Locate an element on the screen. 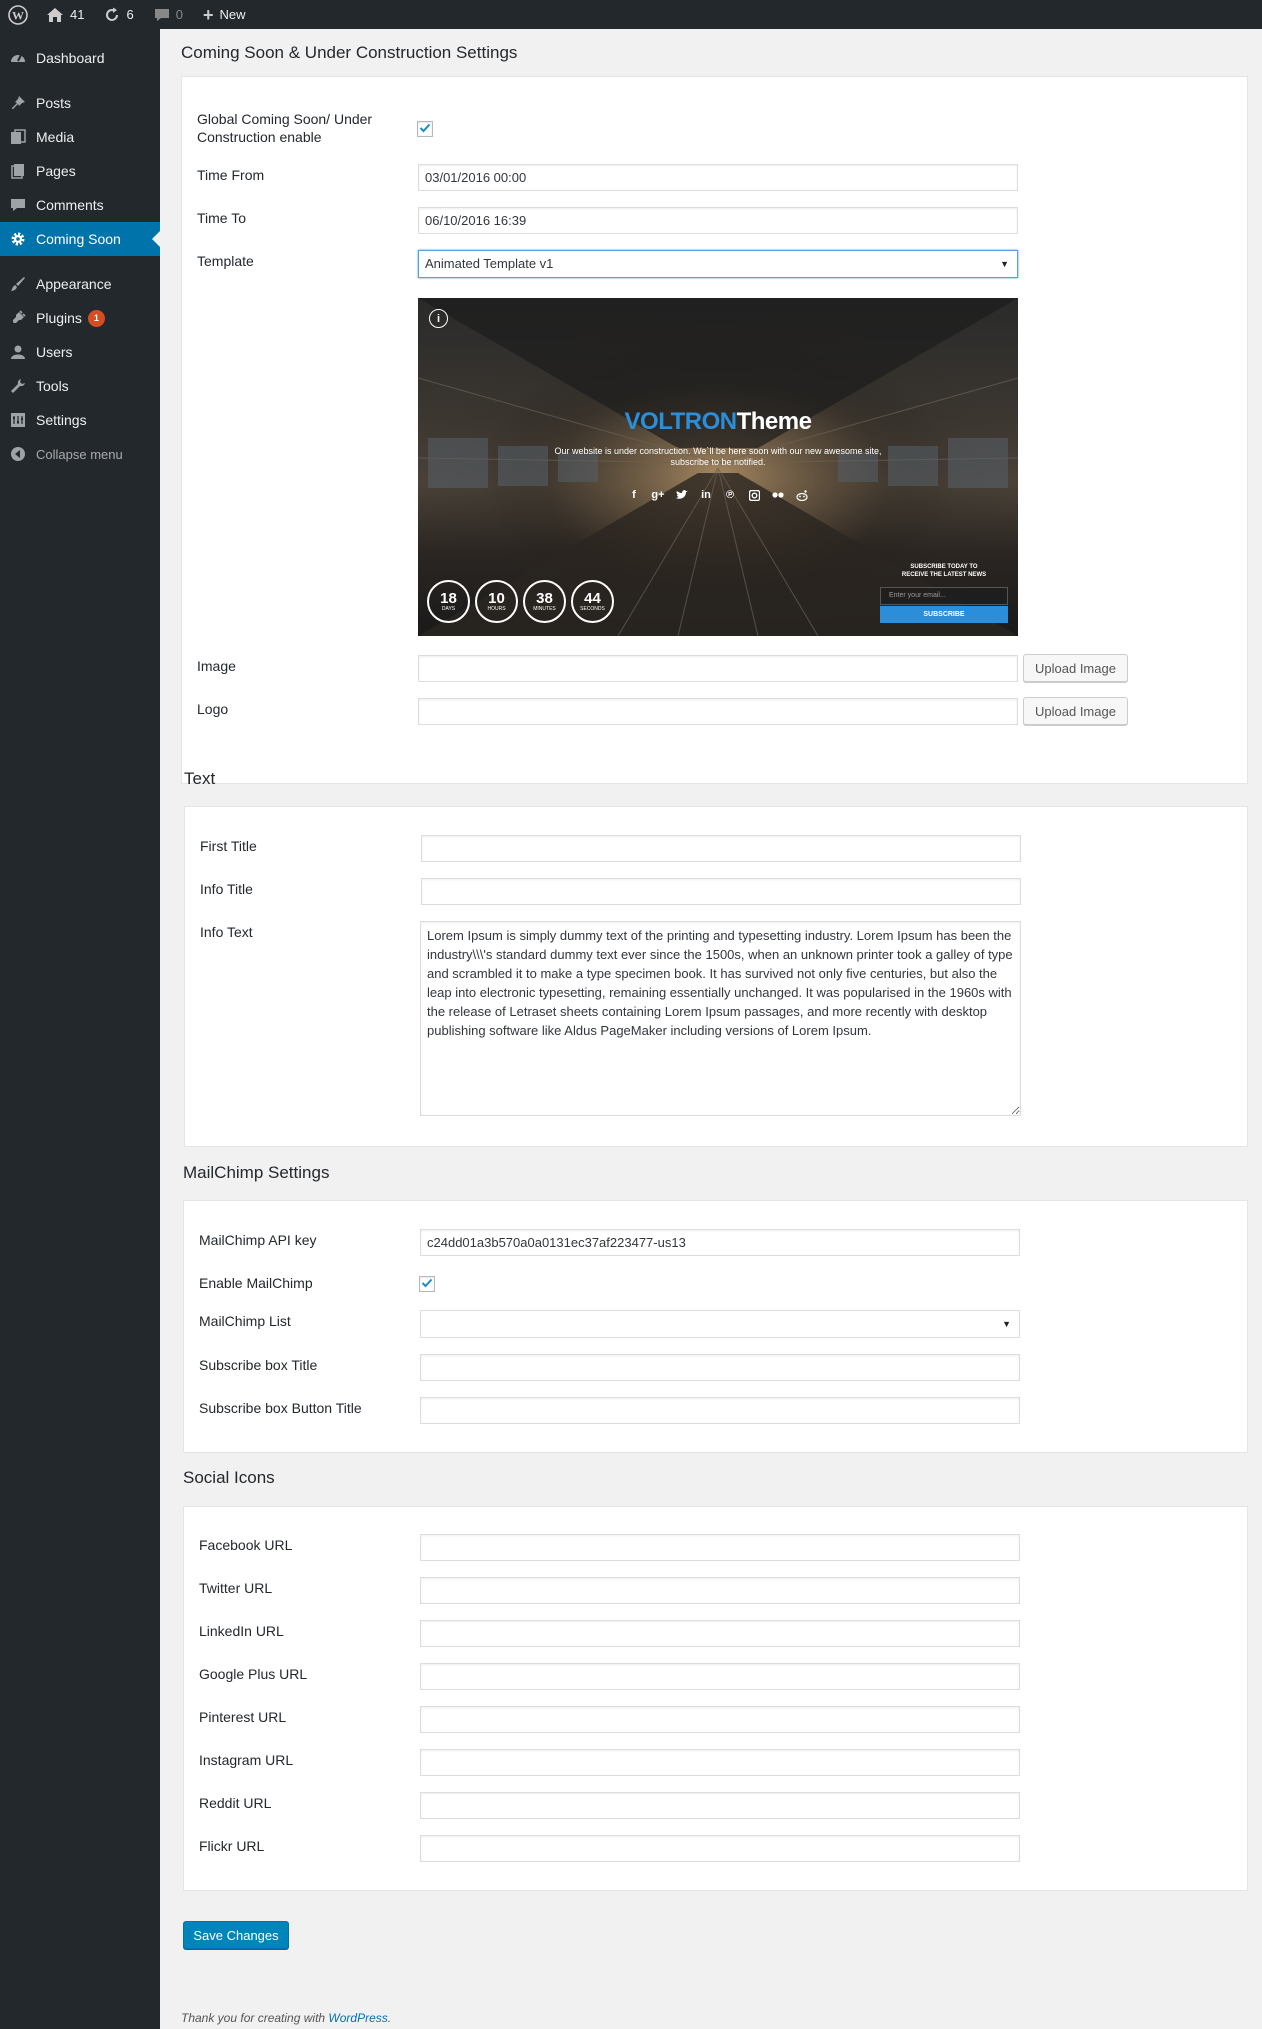 This screenshot has width=1262, height=2029. flickr-url-input is located at coordinates (720, 1848).